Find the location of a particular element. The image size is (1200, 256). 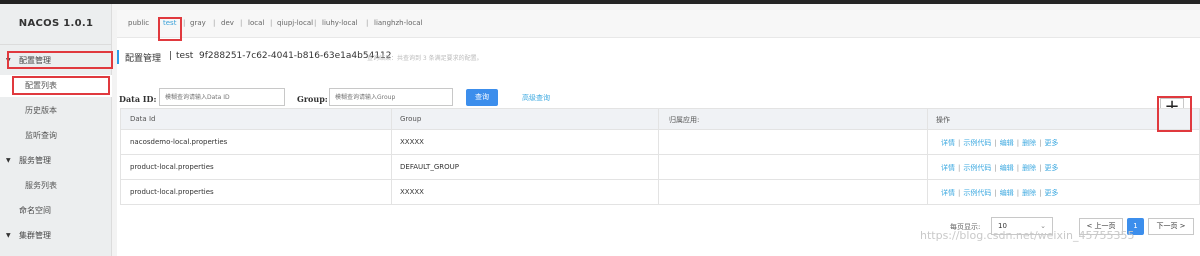

dataid-label: Data ID: is located at coordinates (138, 99).